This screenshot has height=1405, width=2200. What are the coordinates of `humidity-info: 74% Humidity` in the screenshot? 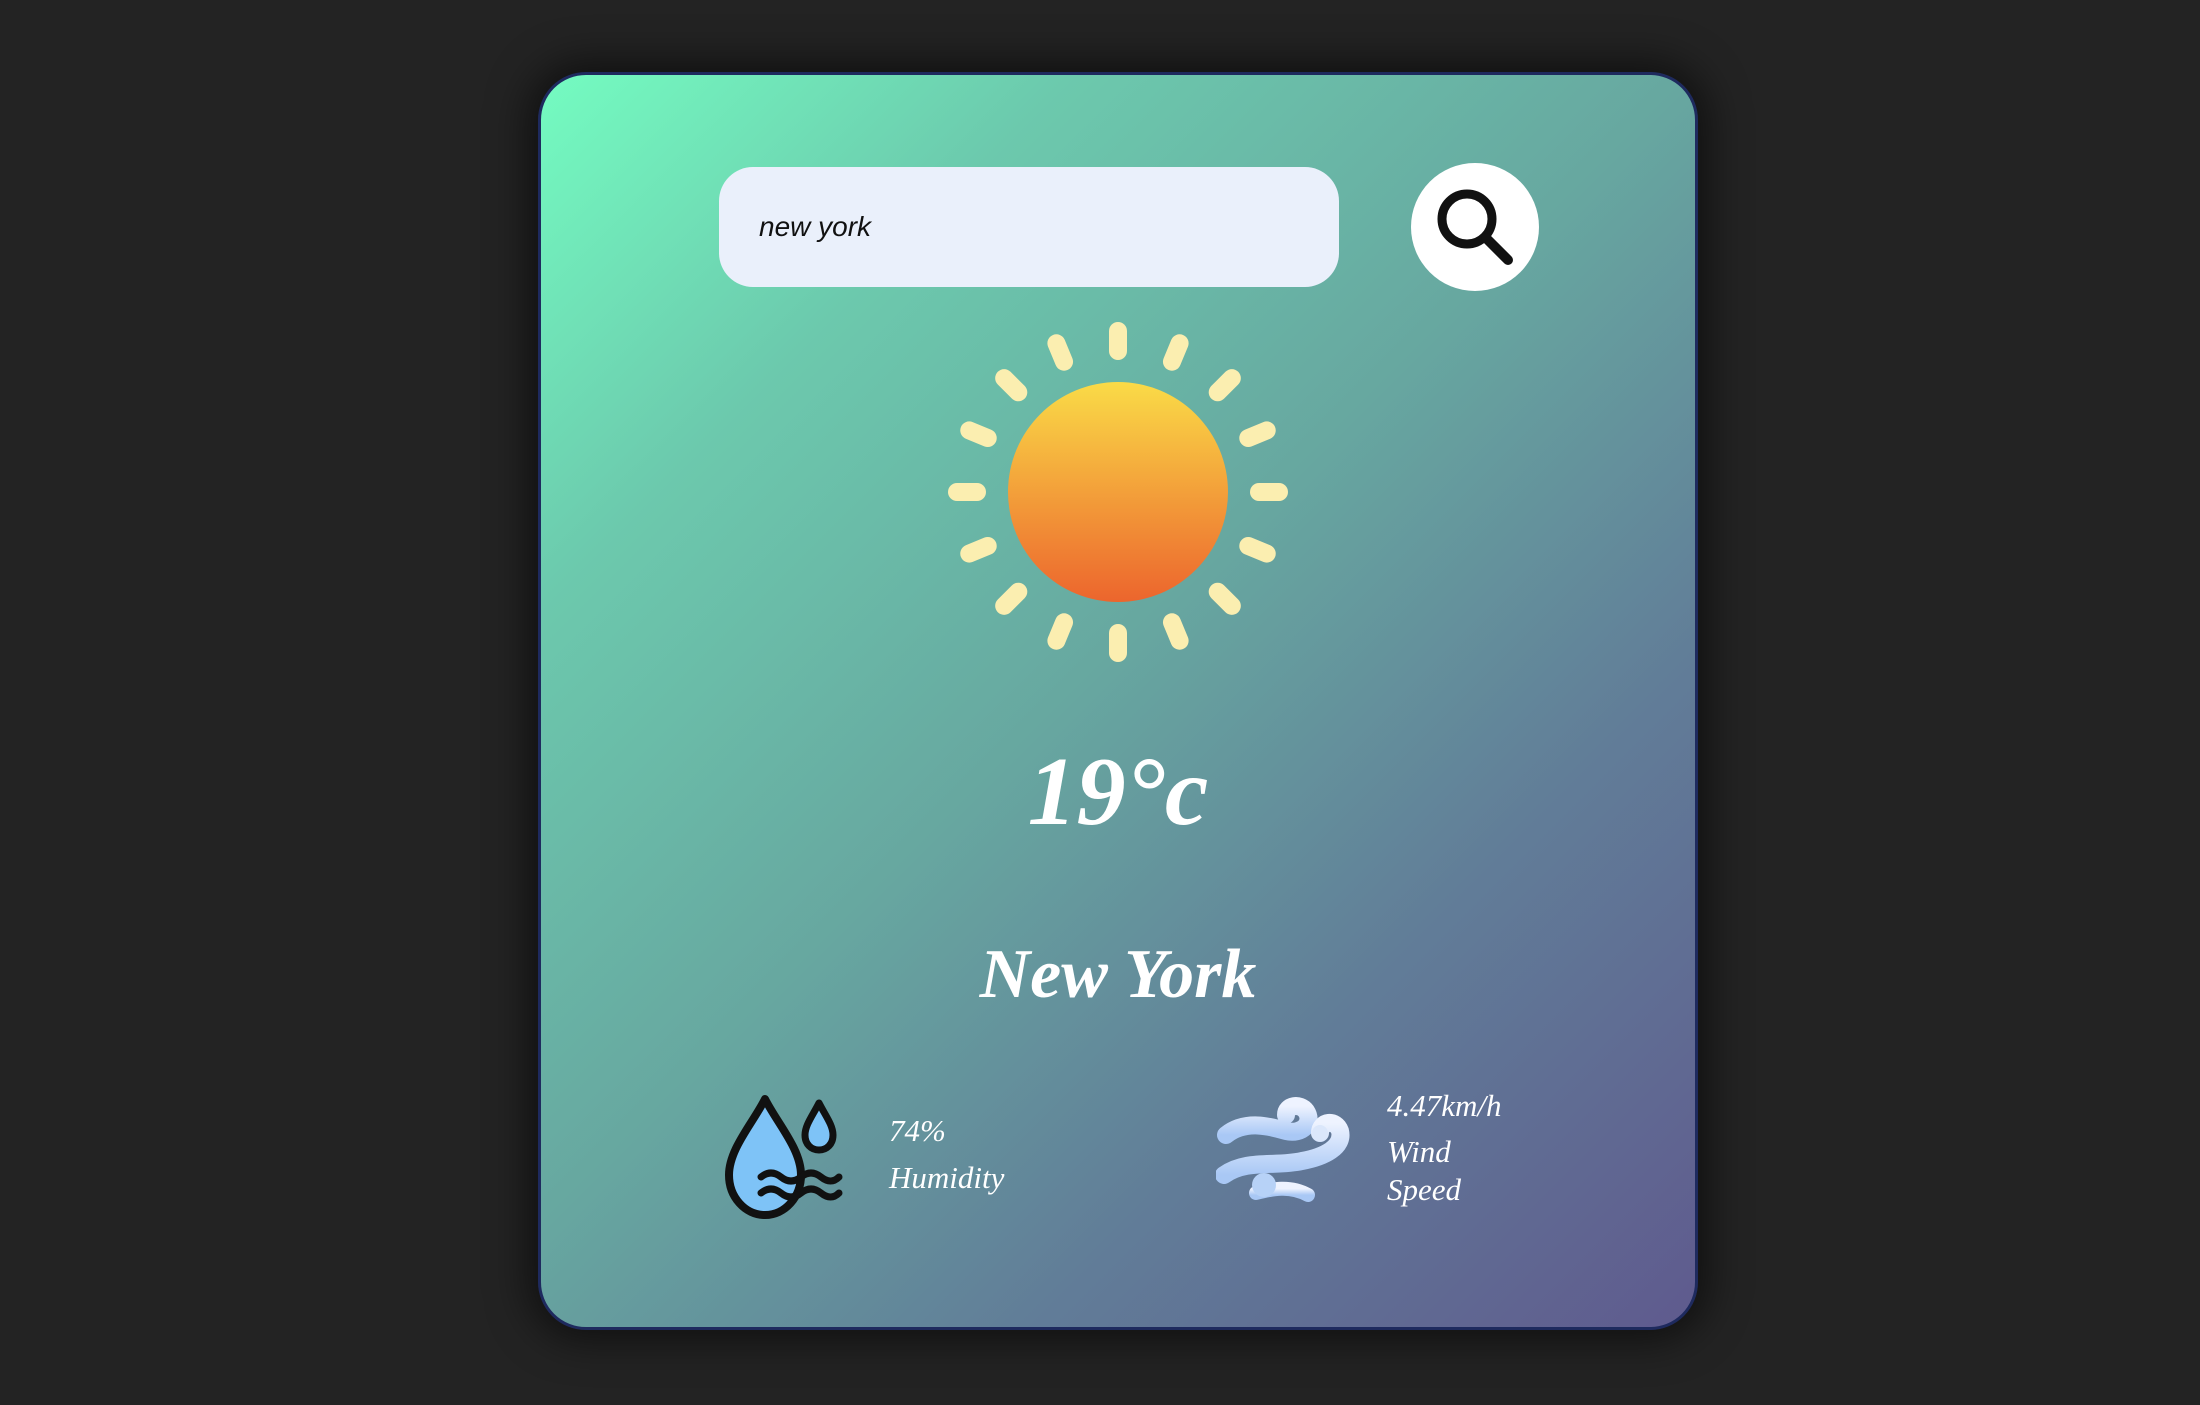 It's located at (946, 1154).